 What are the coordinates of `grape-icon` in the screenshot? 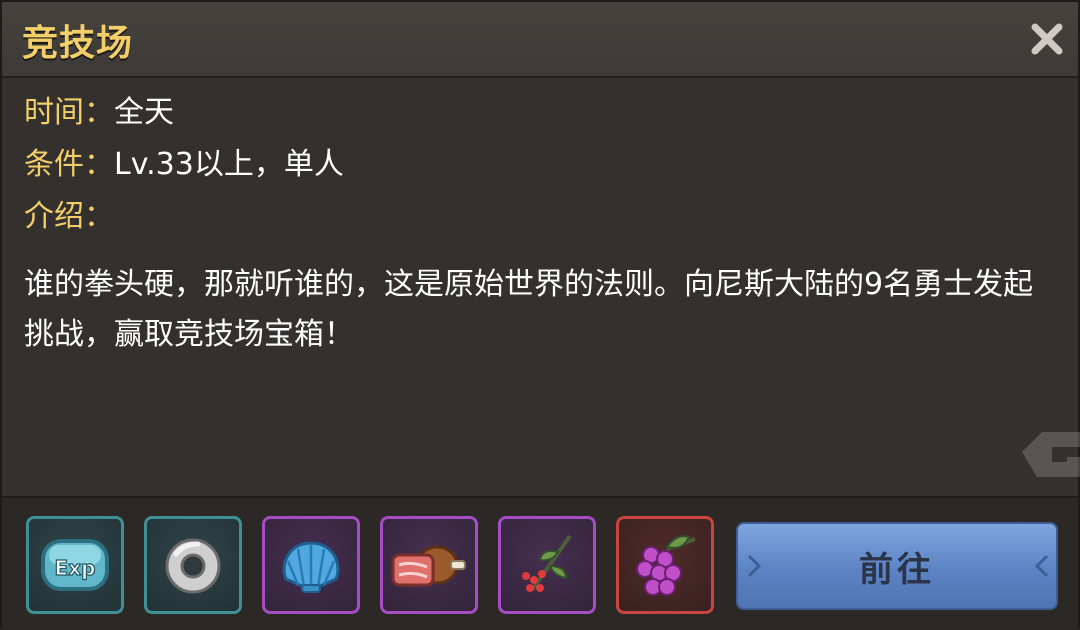 It's located at (666, 565).